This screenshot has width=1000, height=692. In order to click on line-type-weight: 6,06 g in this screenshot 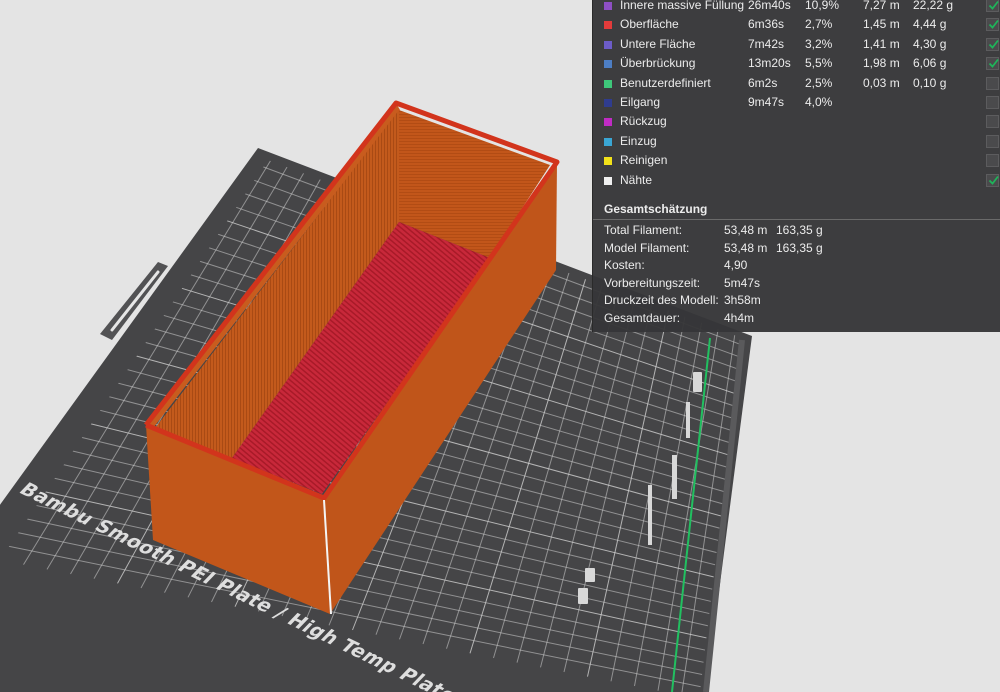, I will do `click(930, 63)`.